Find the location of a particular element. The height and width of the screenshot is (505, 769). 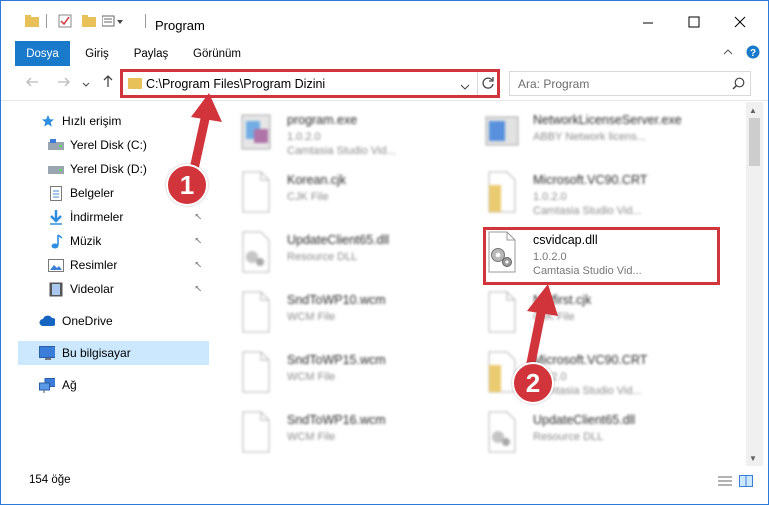

pictures-icon is located at coordinates (56, 265).